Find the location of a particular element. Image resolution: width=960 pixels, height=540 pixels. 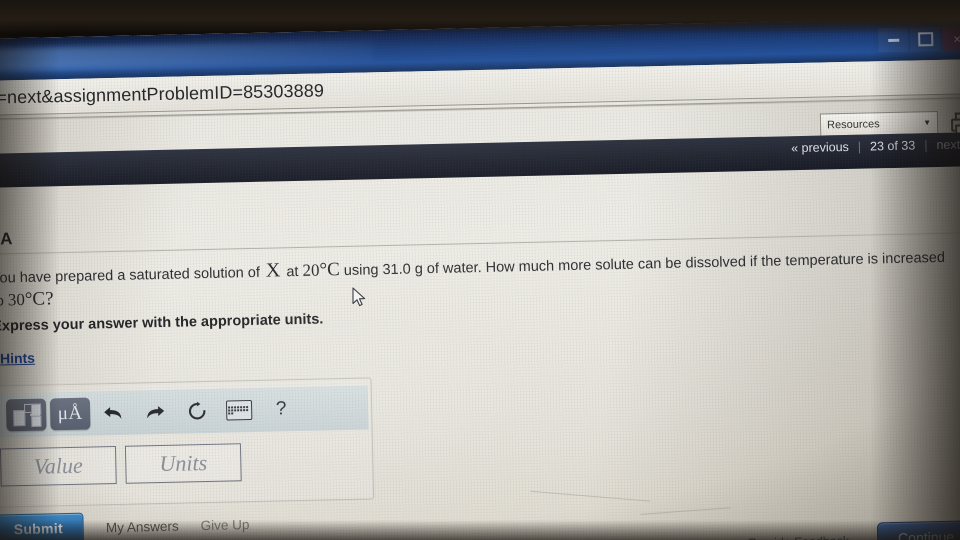

close-button: × is located at coordinates (950, 38).